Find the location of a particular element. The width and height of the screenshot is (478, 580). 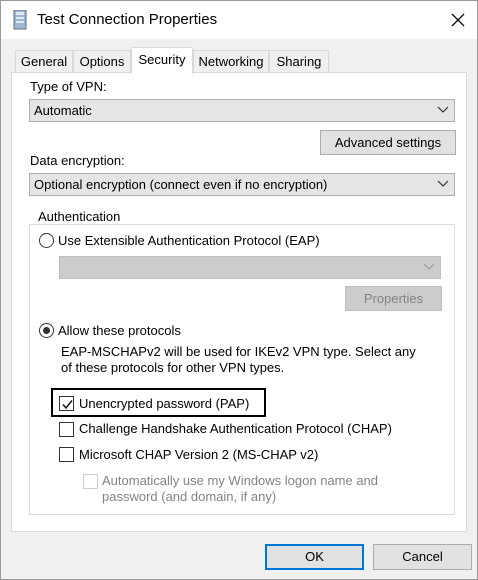

chap-checkbox is located at coordinates (66, 429).